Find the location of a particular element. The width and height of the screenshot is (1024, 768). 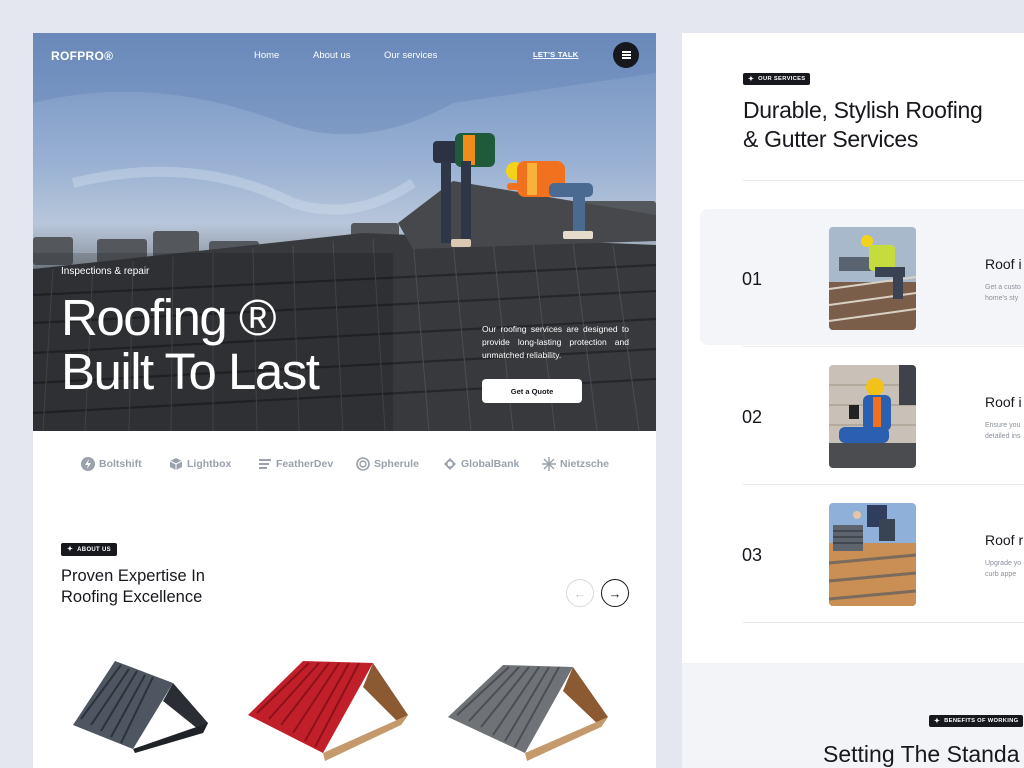

benefits-badge-label: BENEFITS OF WORKING is located at coordinates (981, 721).